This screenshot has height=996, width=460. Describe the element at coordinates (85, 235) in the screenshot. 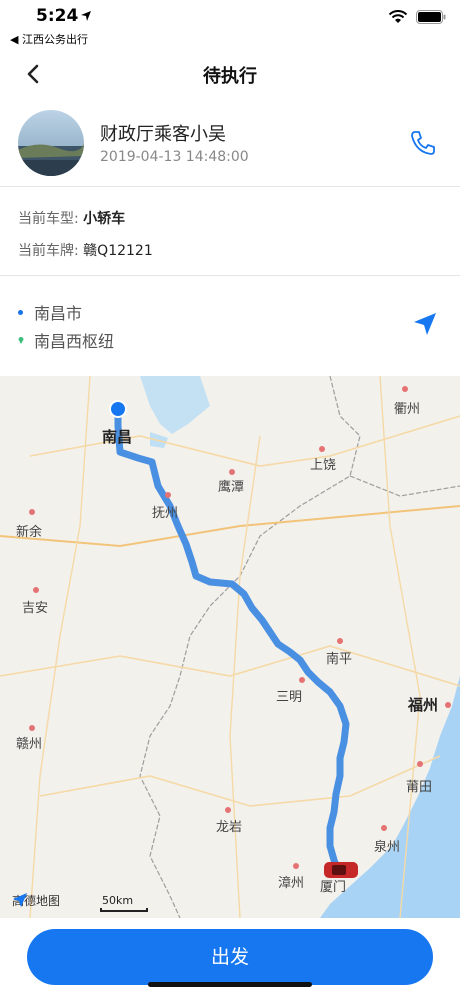

I see `car-info: 当前车型: 小轿车 当前车牌: 赣Q12121` at that location.